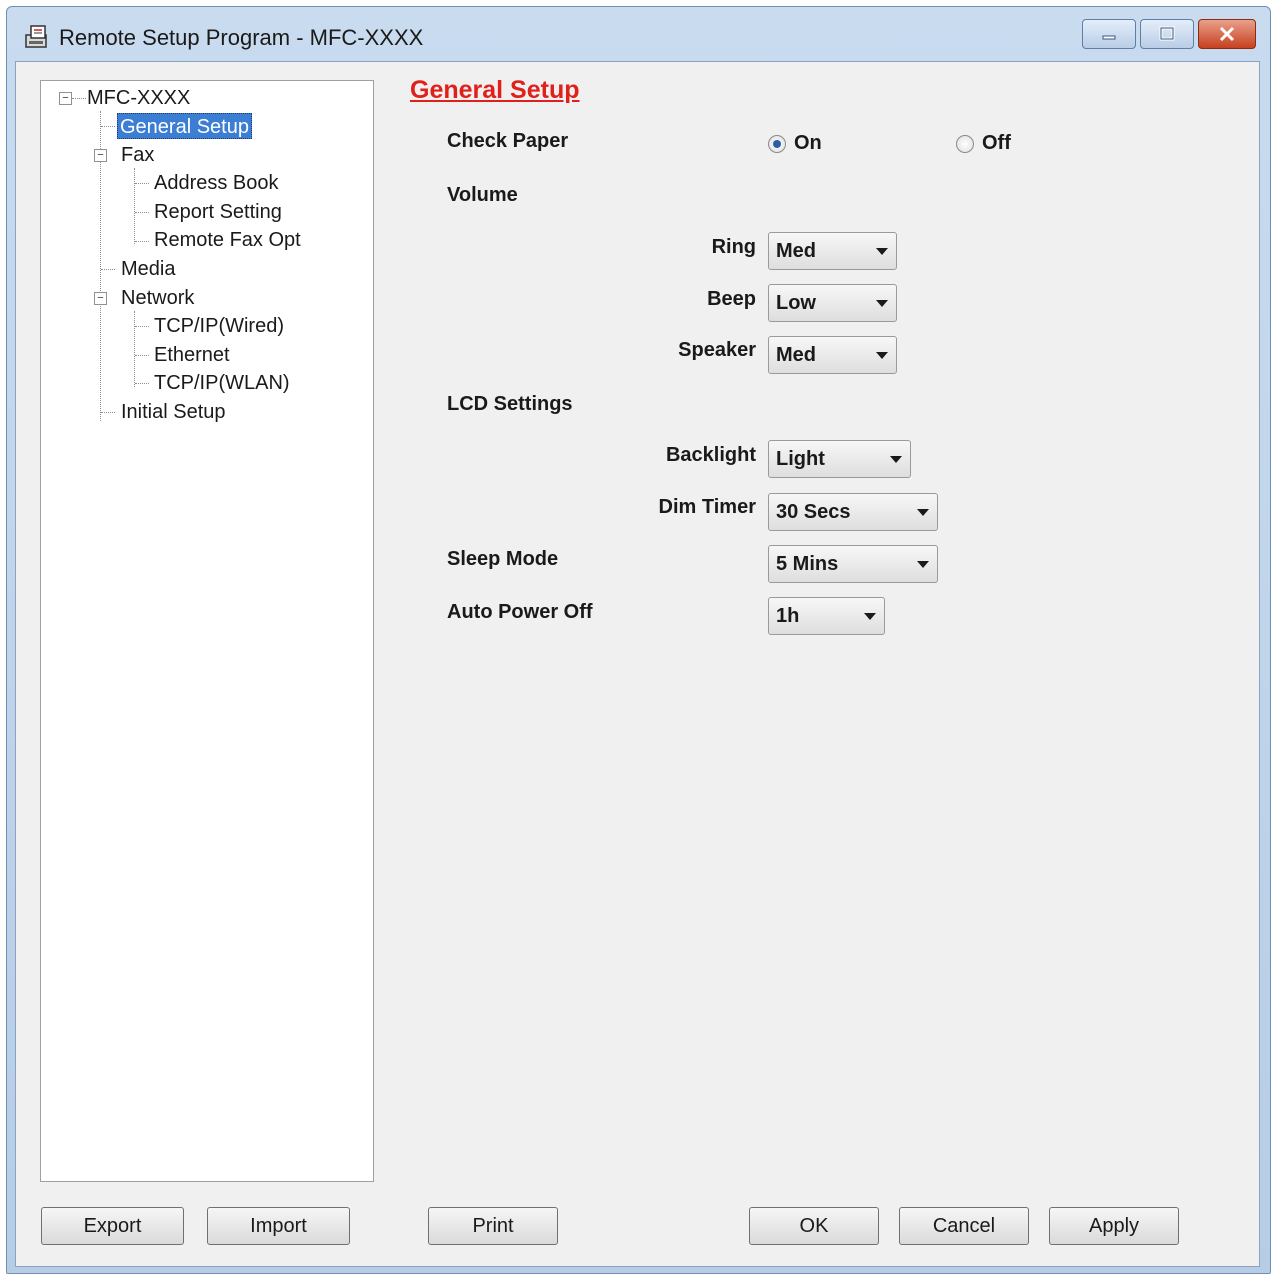  What do you see at coordinates (826, 616) in the screenshot?
I see `auto-power-off-select: 1h` at bounding box center [826, 616].